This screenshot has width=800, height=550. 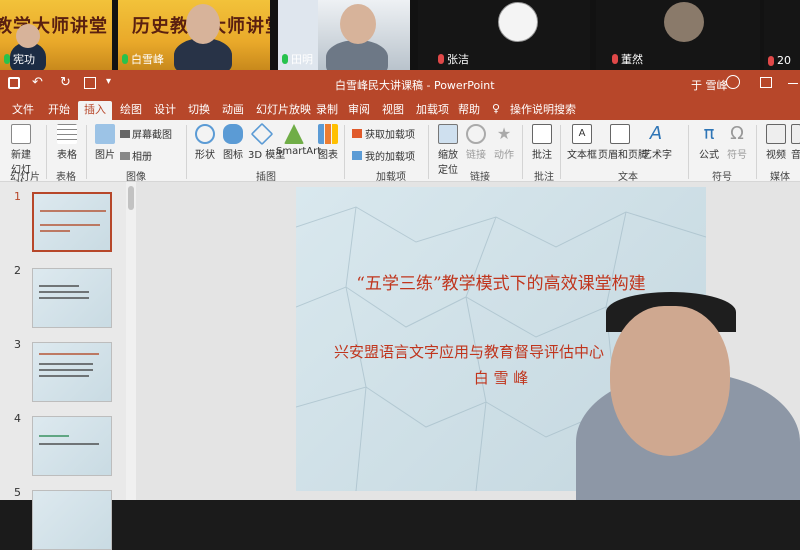 I want to click on comment-label: 批注, so click(x=542, y=155).